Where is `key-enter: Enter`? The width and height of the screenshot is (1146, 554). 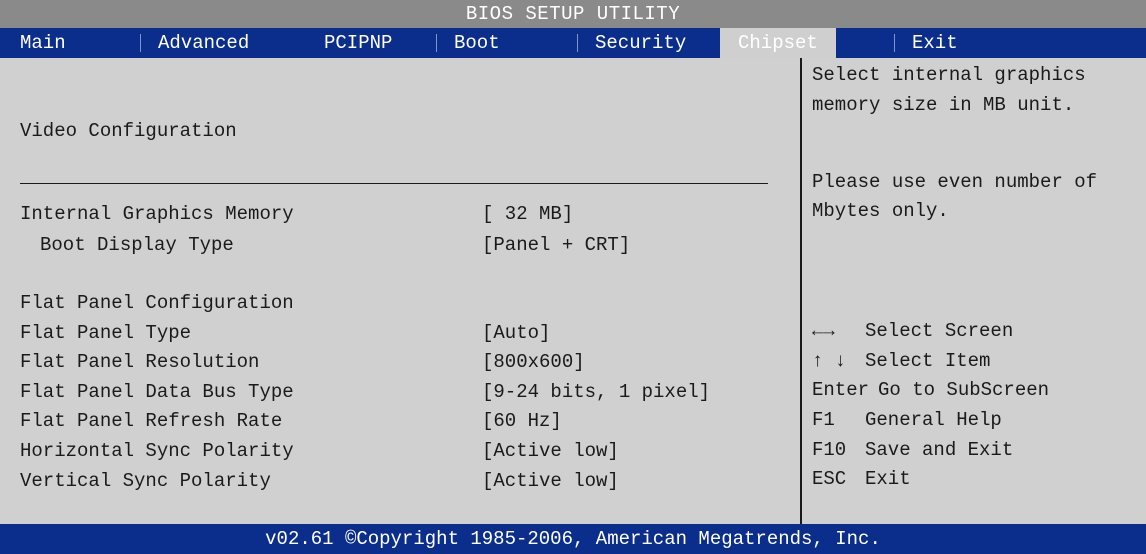 key-enter: Enter is located at coordinates (841, 390).